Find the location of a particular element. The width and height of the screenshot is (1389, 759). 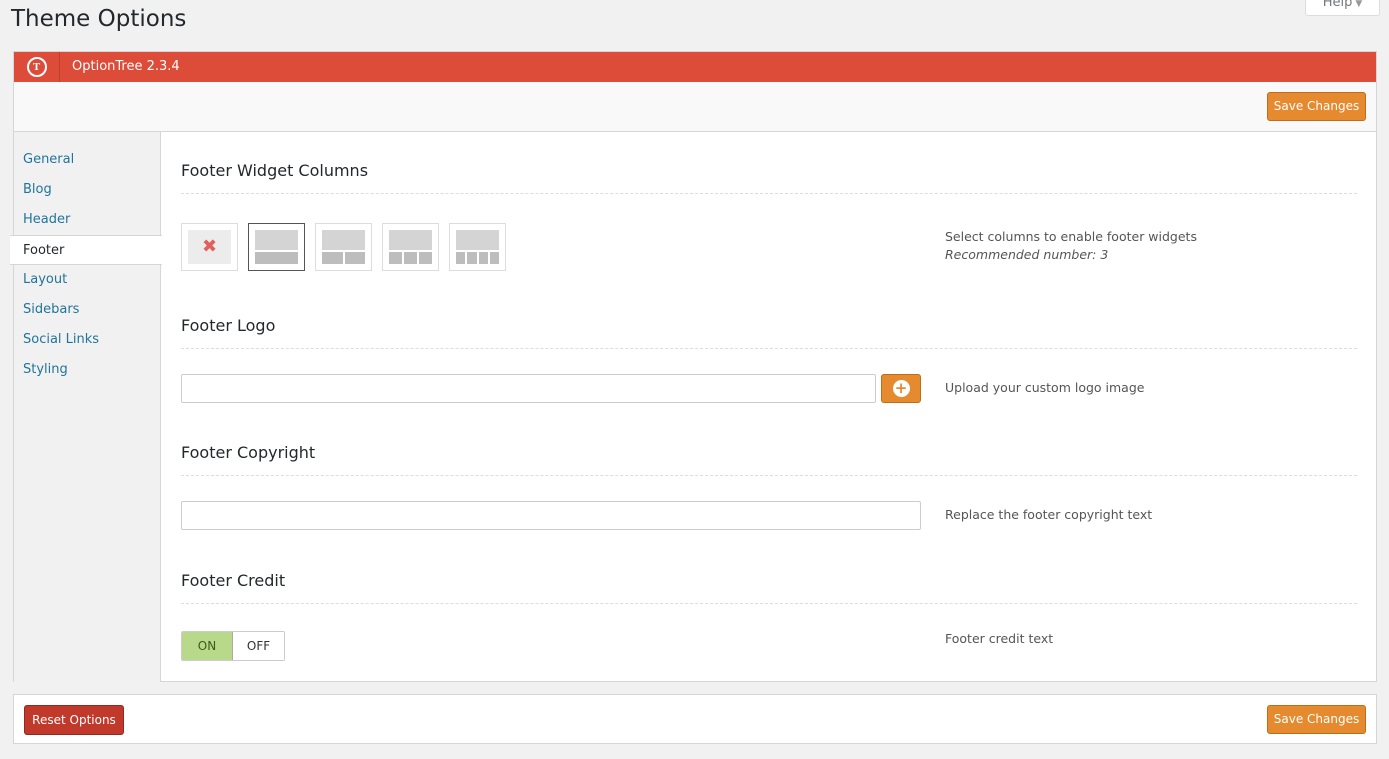

save-button-bottom: Save Changes is located at coordinates (1316, 719).